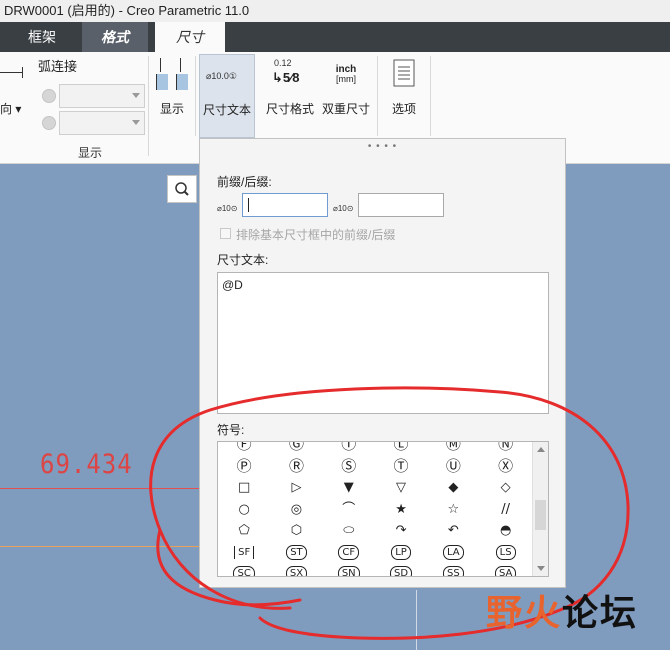 The height and width of the screenshot is (650, 670). I want to click on scroll-up-icon, so click(541, 449).